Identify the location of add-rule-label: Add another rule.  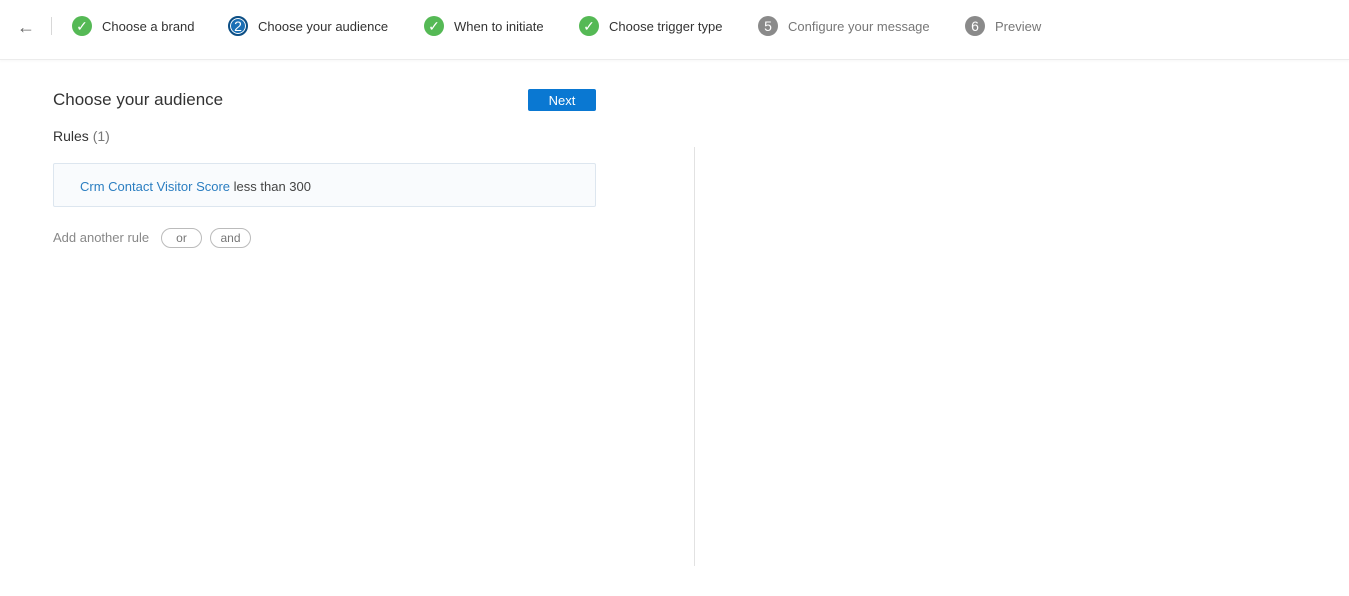
(101, 237).